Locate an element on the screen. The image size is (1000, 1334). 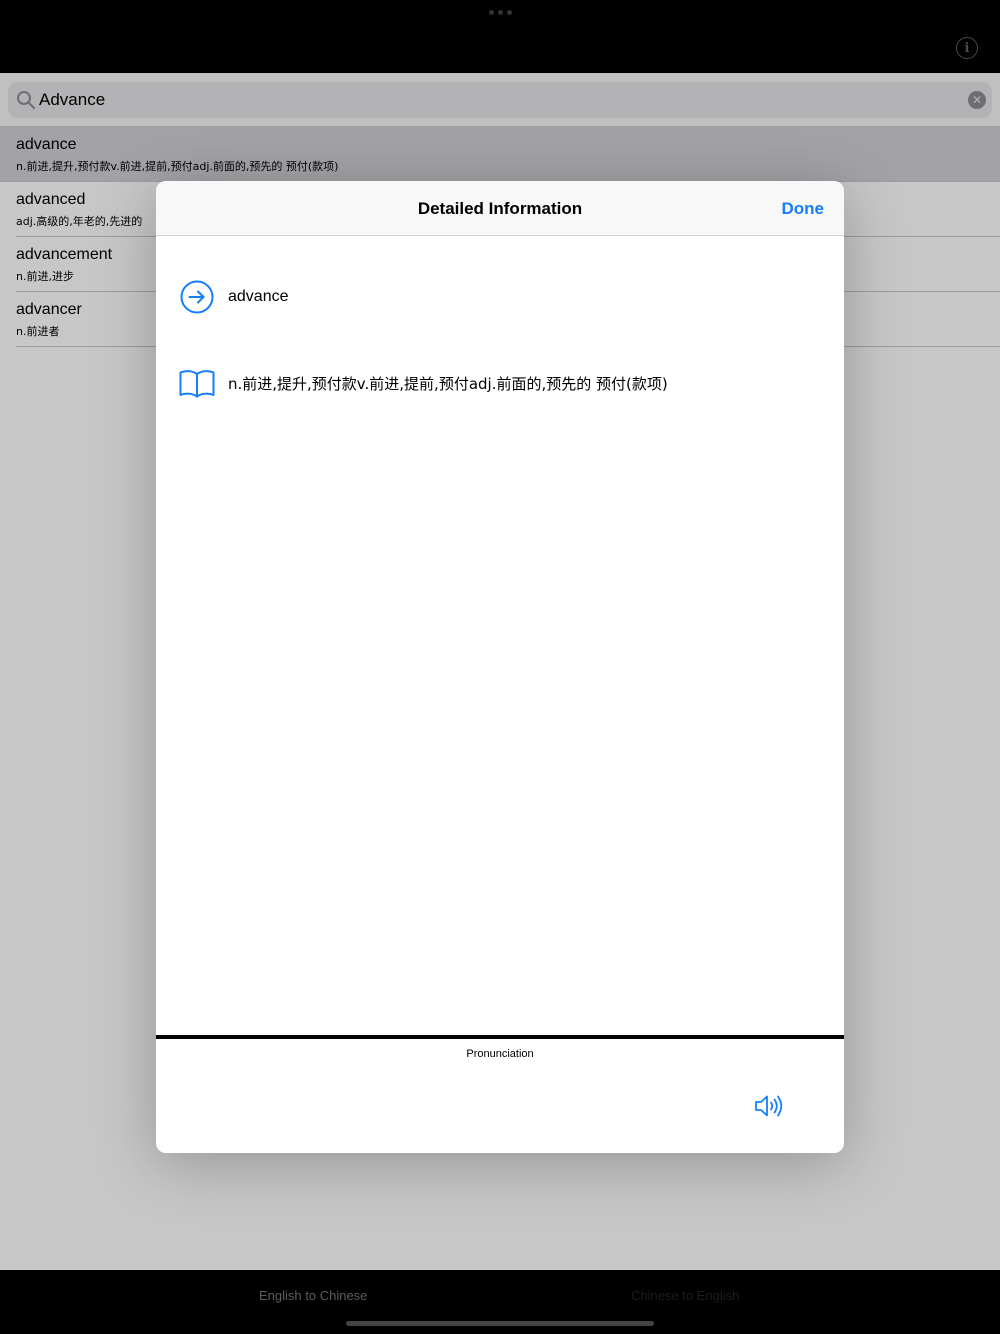
home-indicator is located at coordinates (500, 1323).